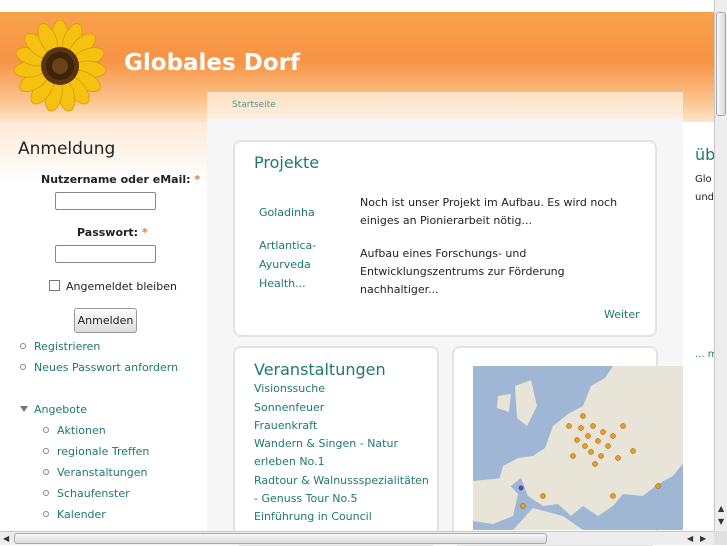 This screenshot has height=546, width=727. I want to click on event-link: Visionssuche, so click(289, 389).